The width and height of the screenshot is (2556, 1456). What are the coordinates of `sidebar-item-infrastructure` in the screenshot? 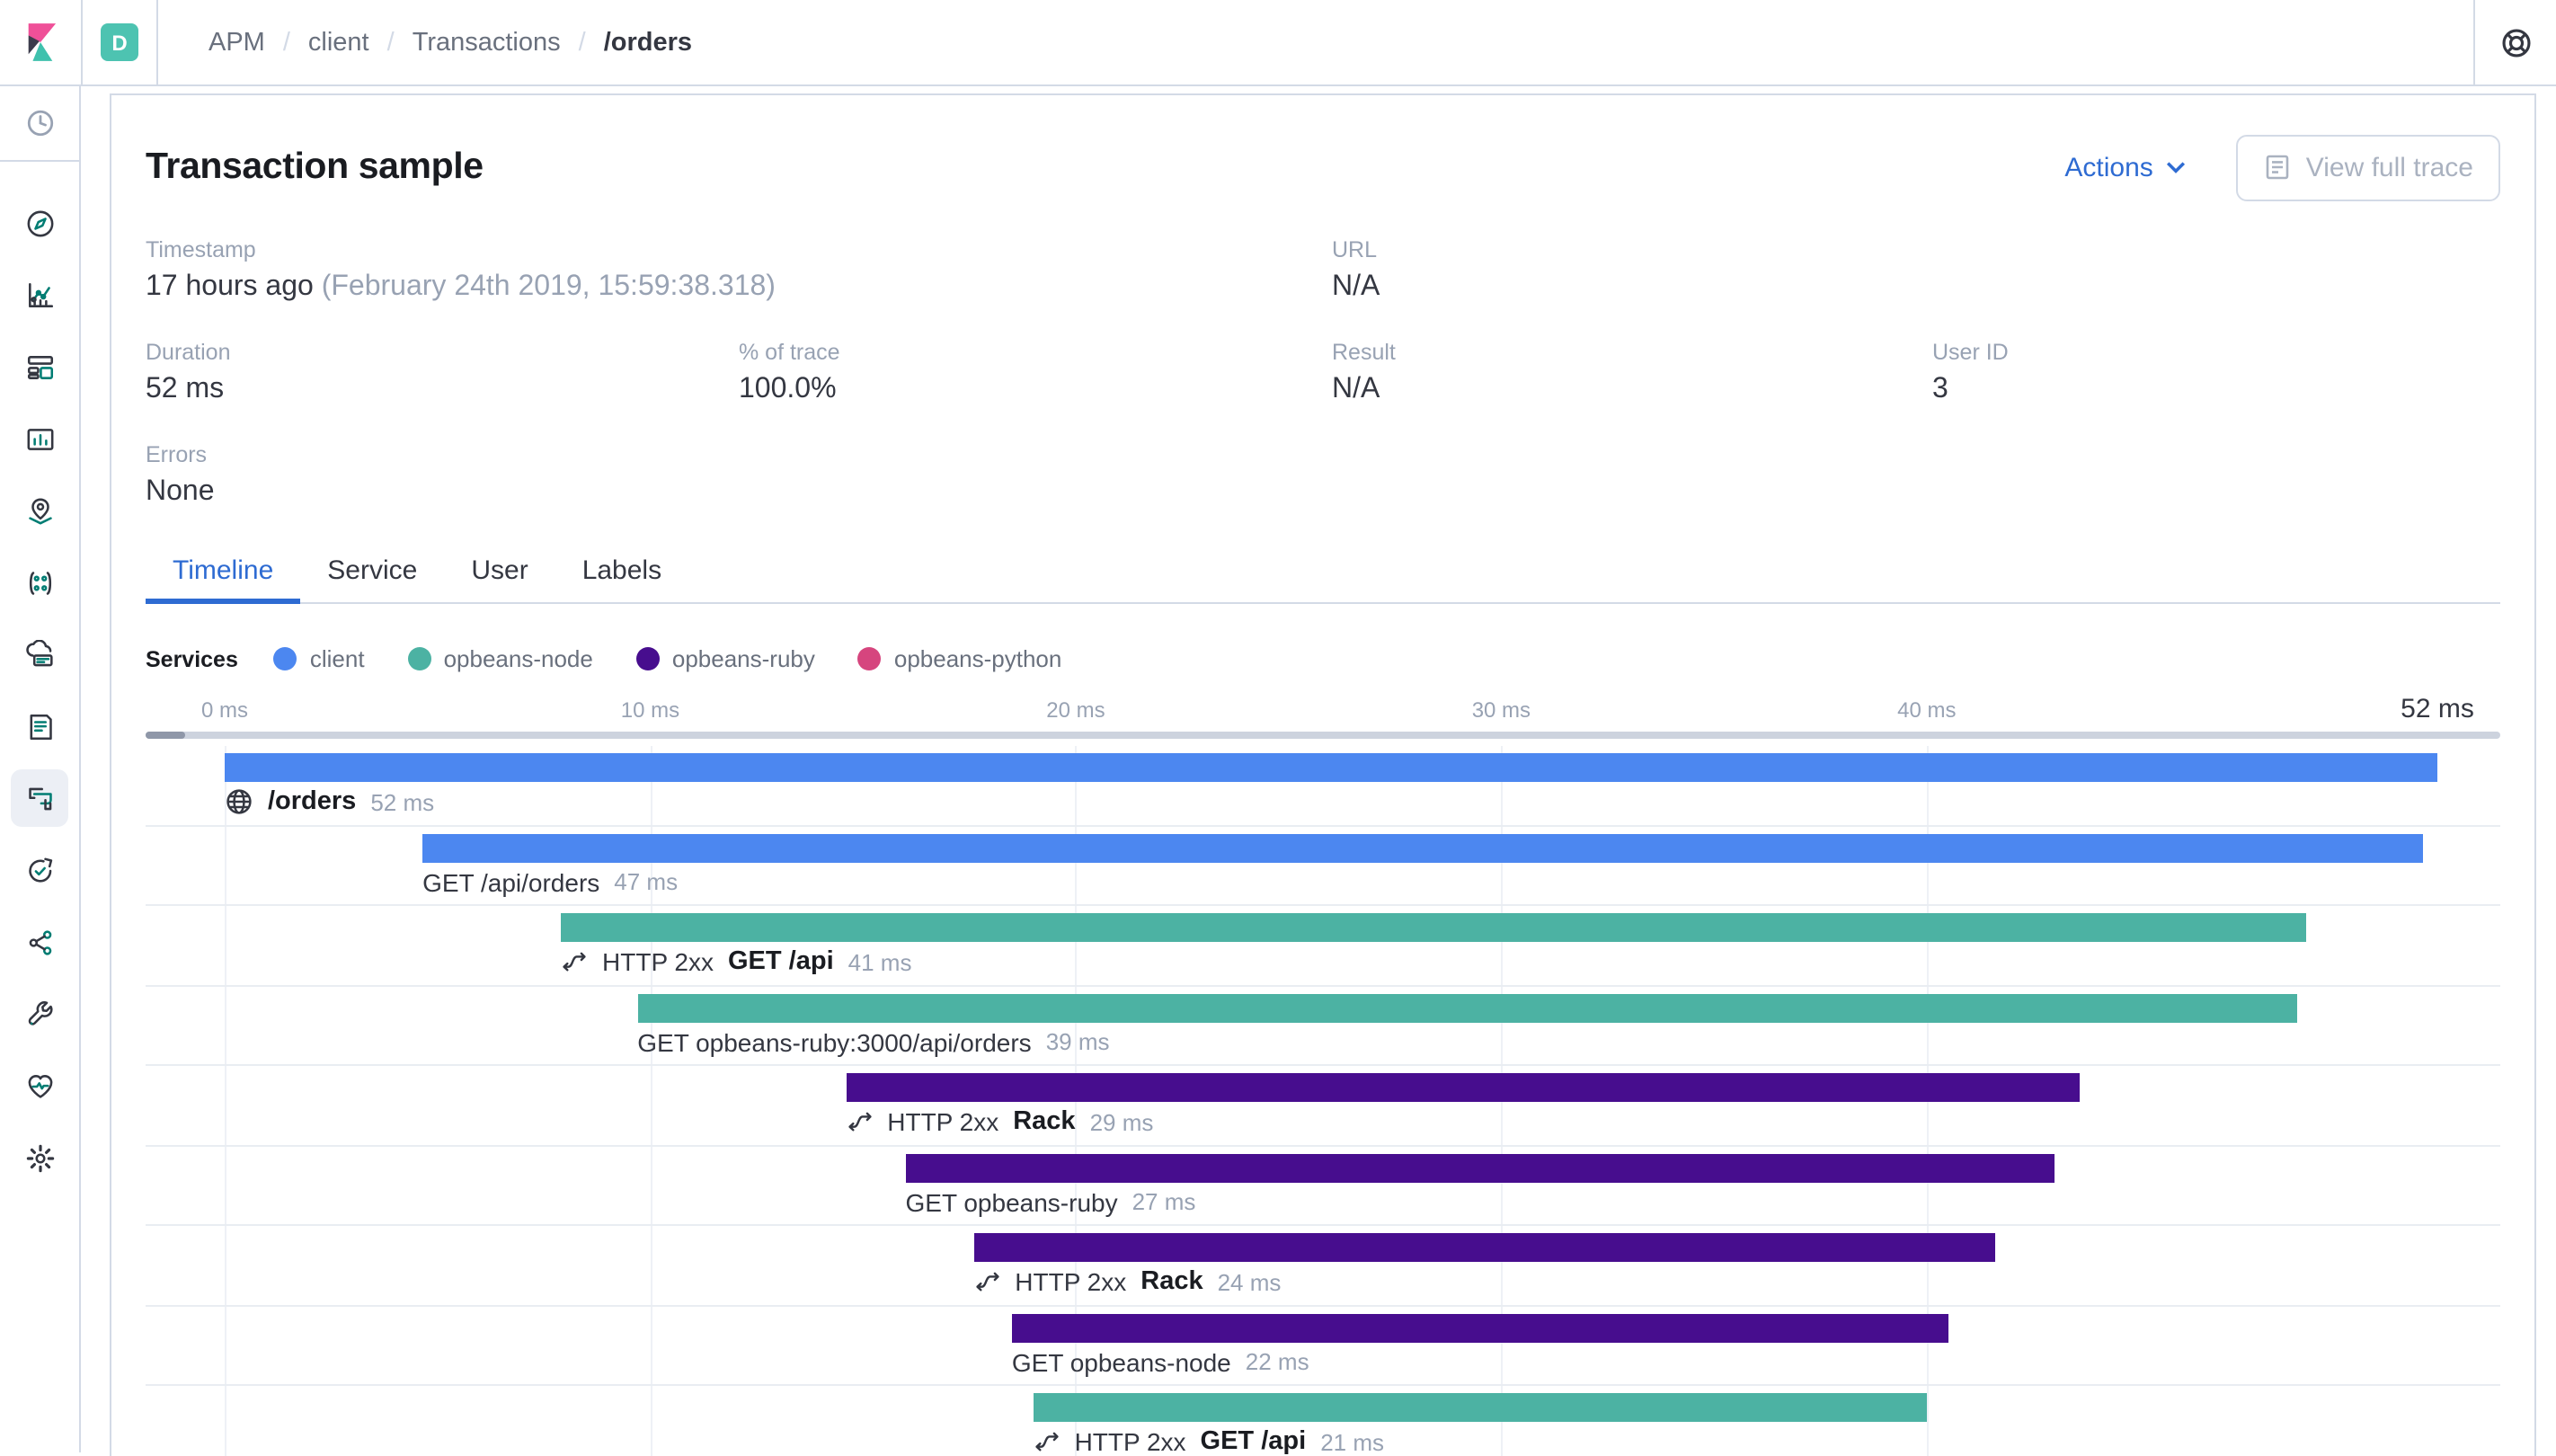 It's located at (39, 655).